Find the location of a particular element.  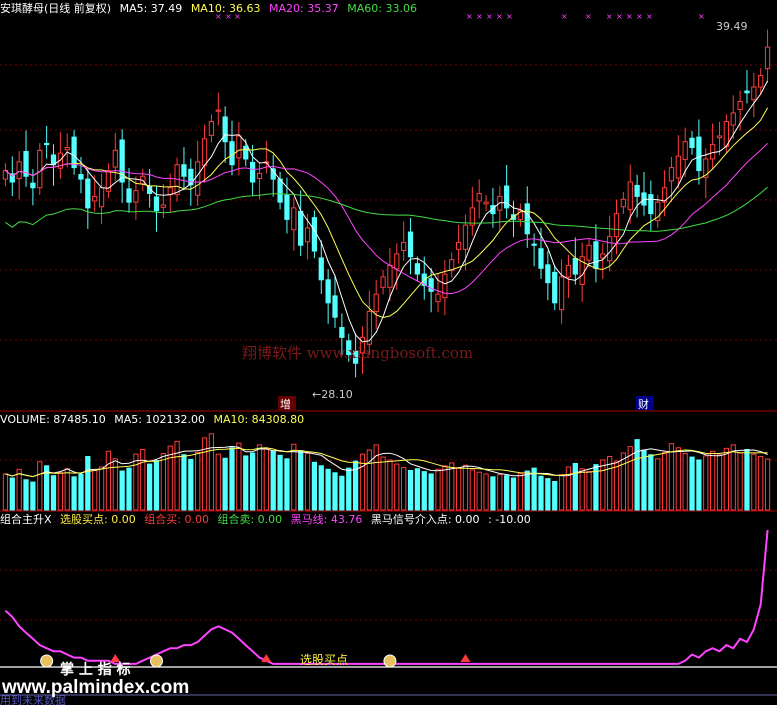

volume-value: VOLUME: 87485.10 is located at coordinates (53, 419).